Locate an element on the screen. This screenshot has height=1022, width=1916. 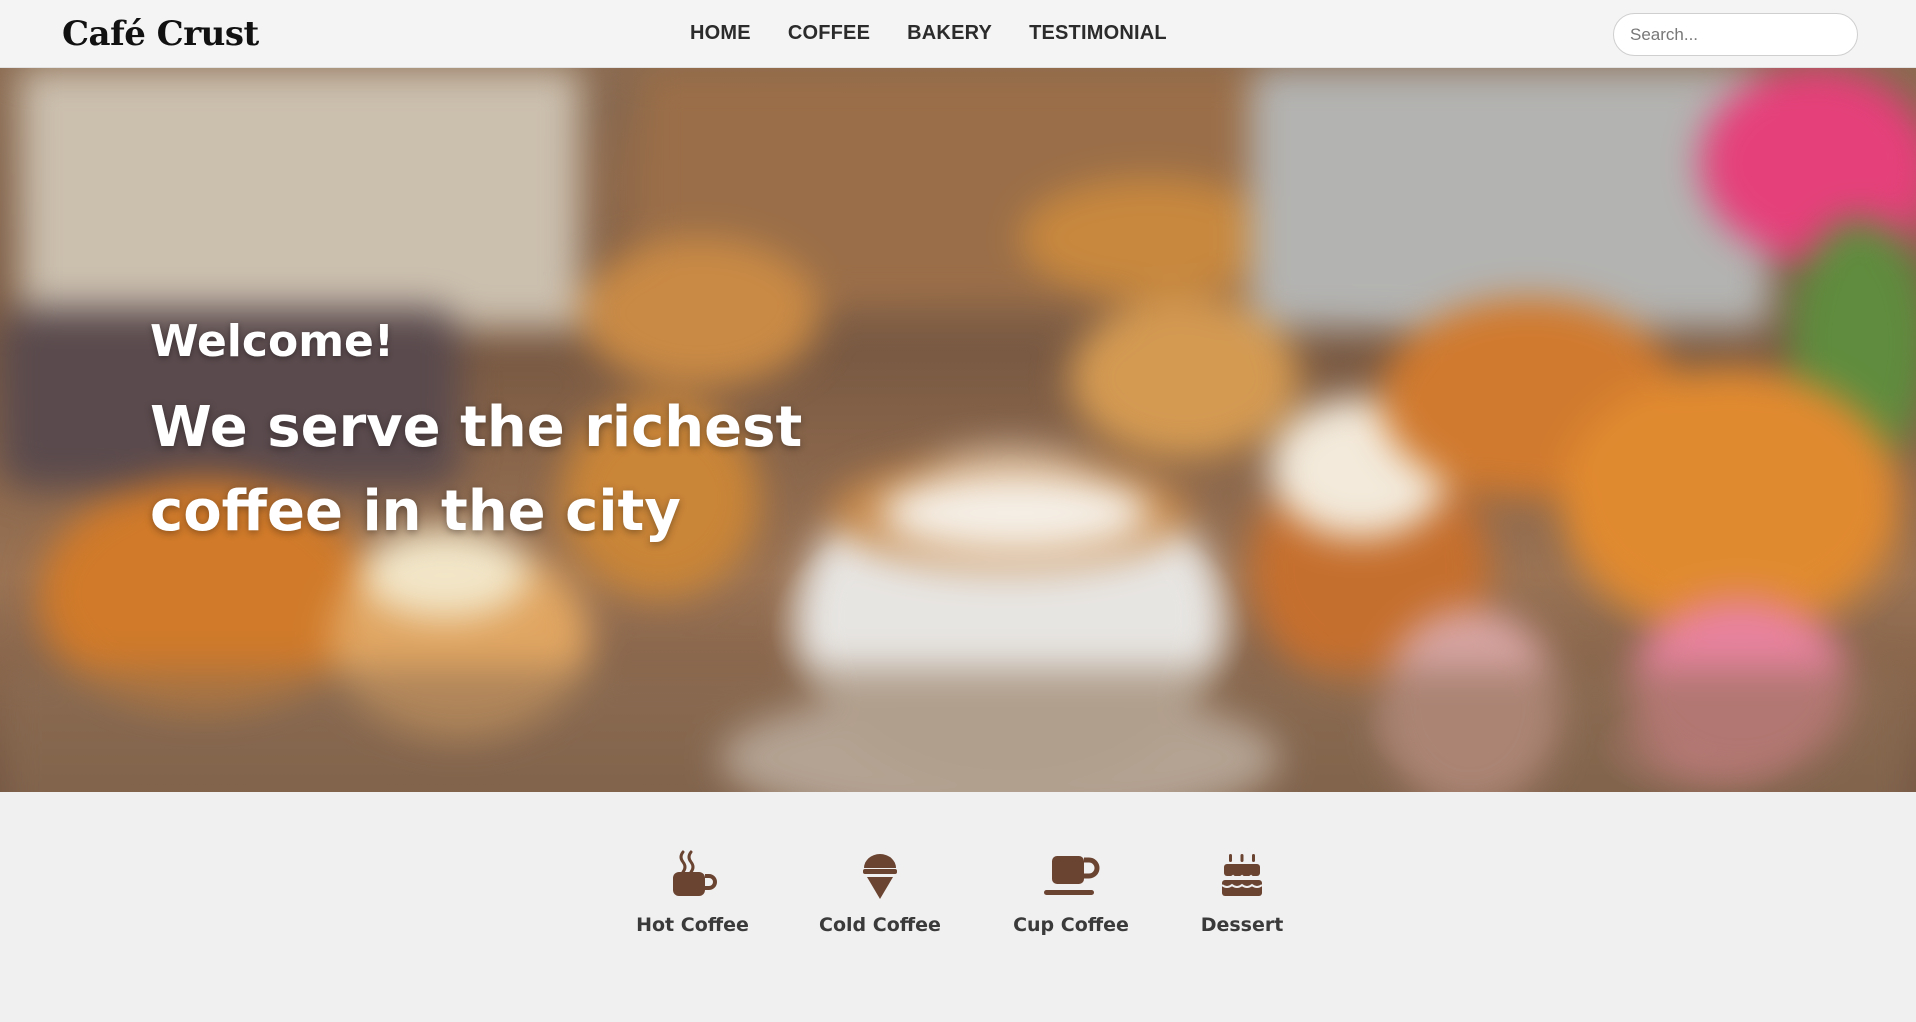
nav-link-testimonial: TESTIMONIAL is located at coordinates (1098, 33).